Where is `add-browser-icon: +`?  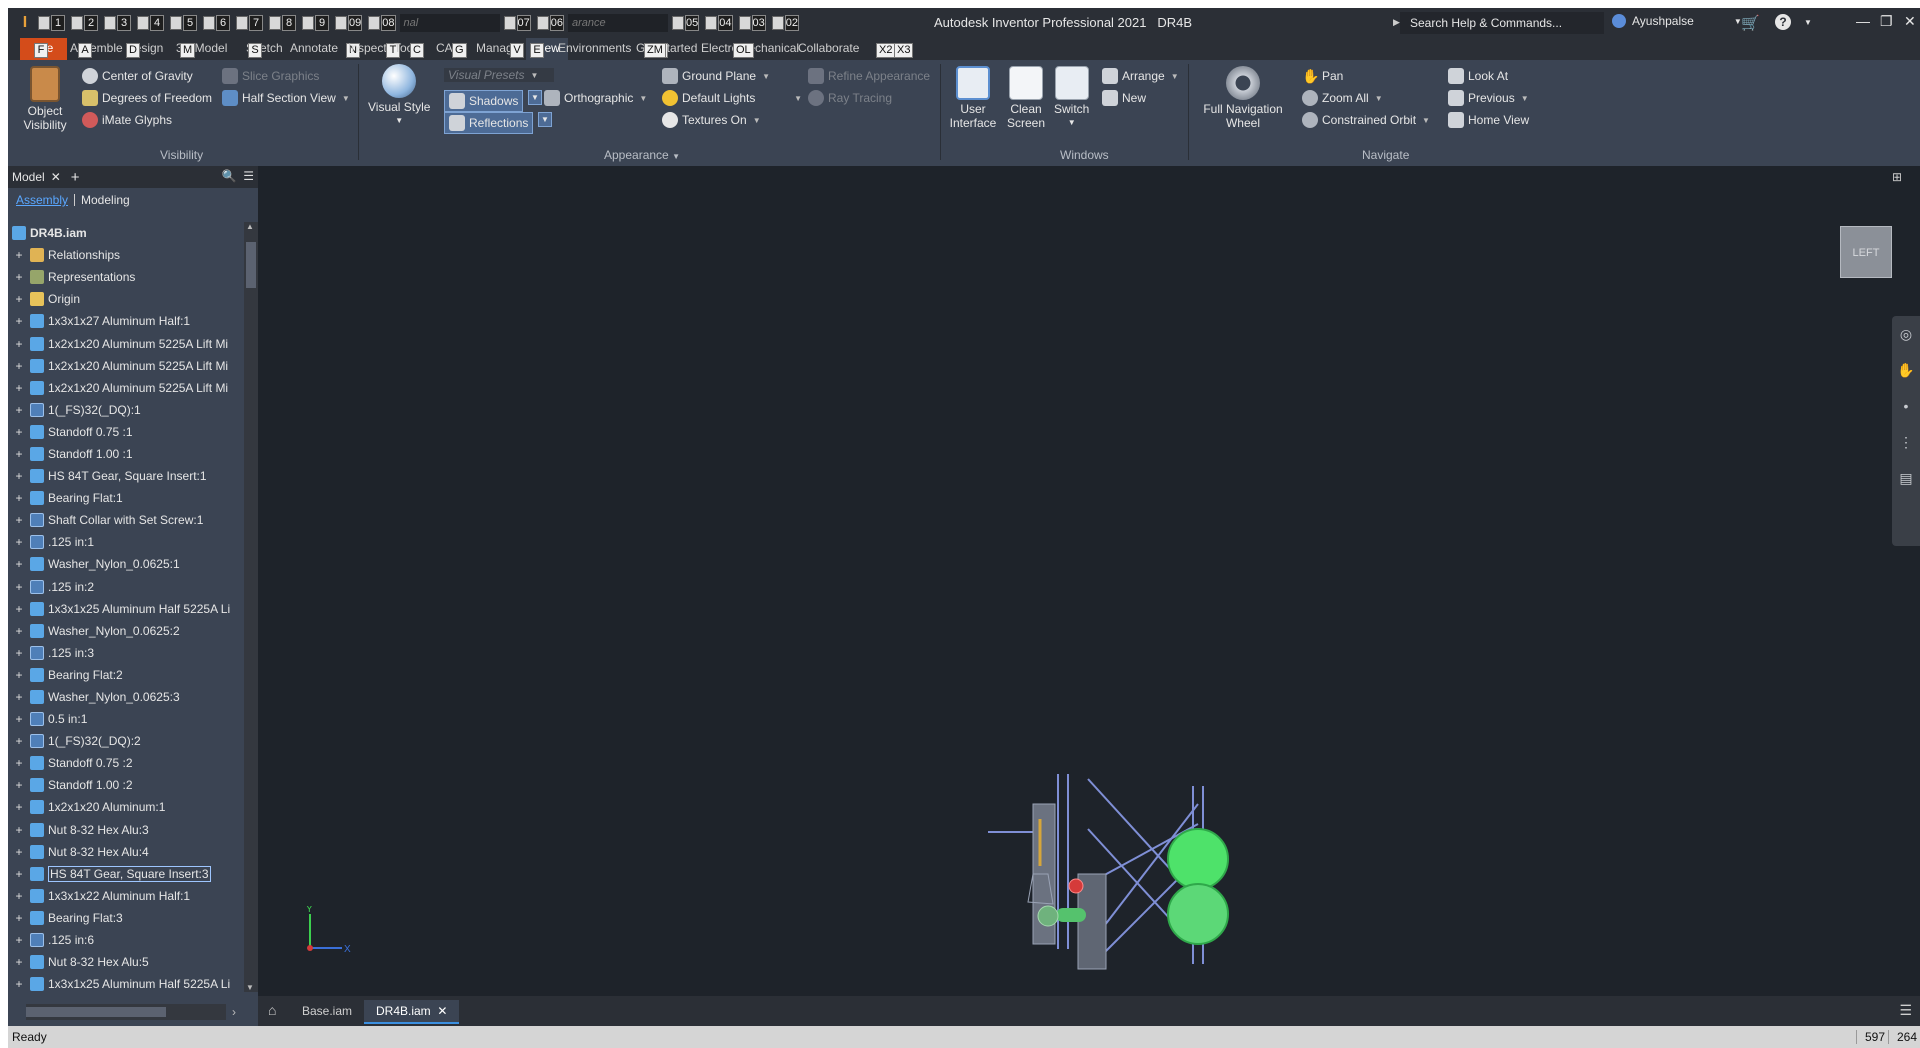 add-browser-icon: + is located at coordinates (75, 177).